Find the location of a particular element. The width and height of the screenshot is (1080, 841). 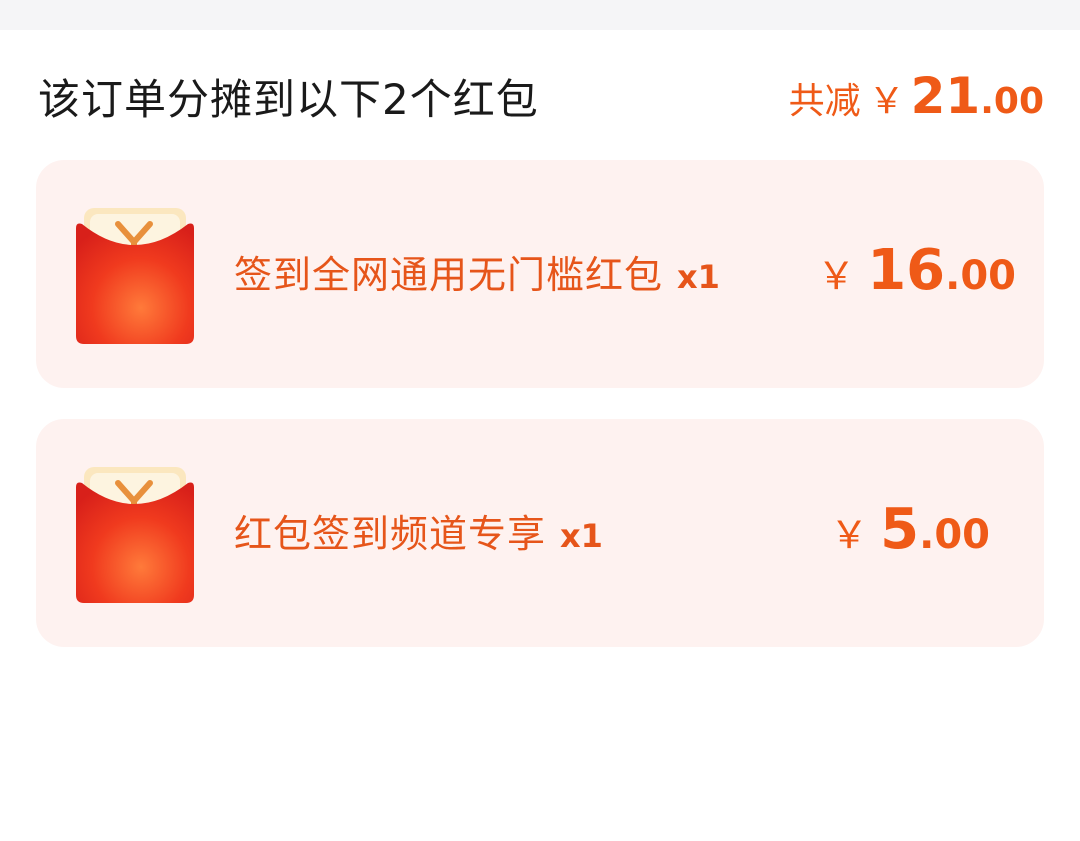

header: 该订单分摊到以下2个红包 共减 ￥ 21 .00 is located at coordinates (541, 96).